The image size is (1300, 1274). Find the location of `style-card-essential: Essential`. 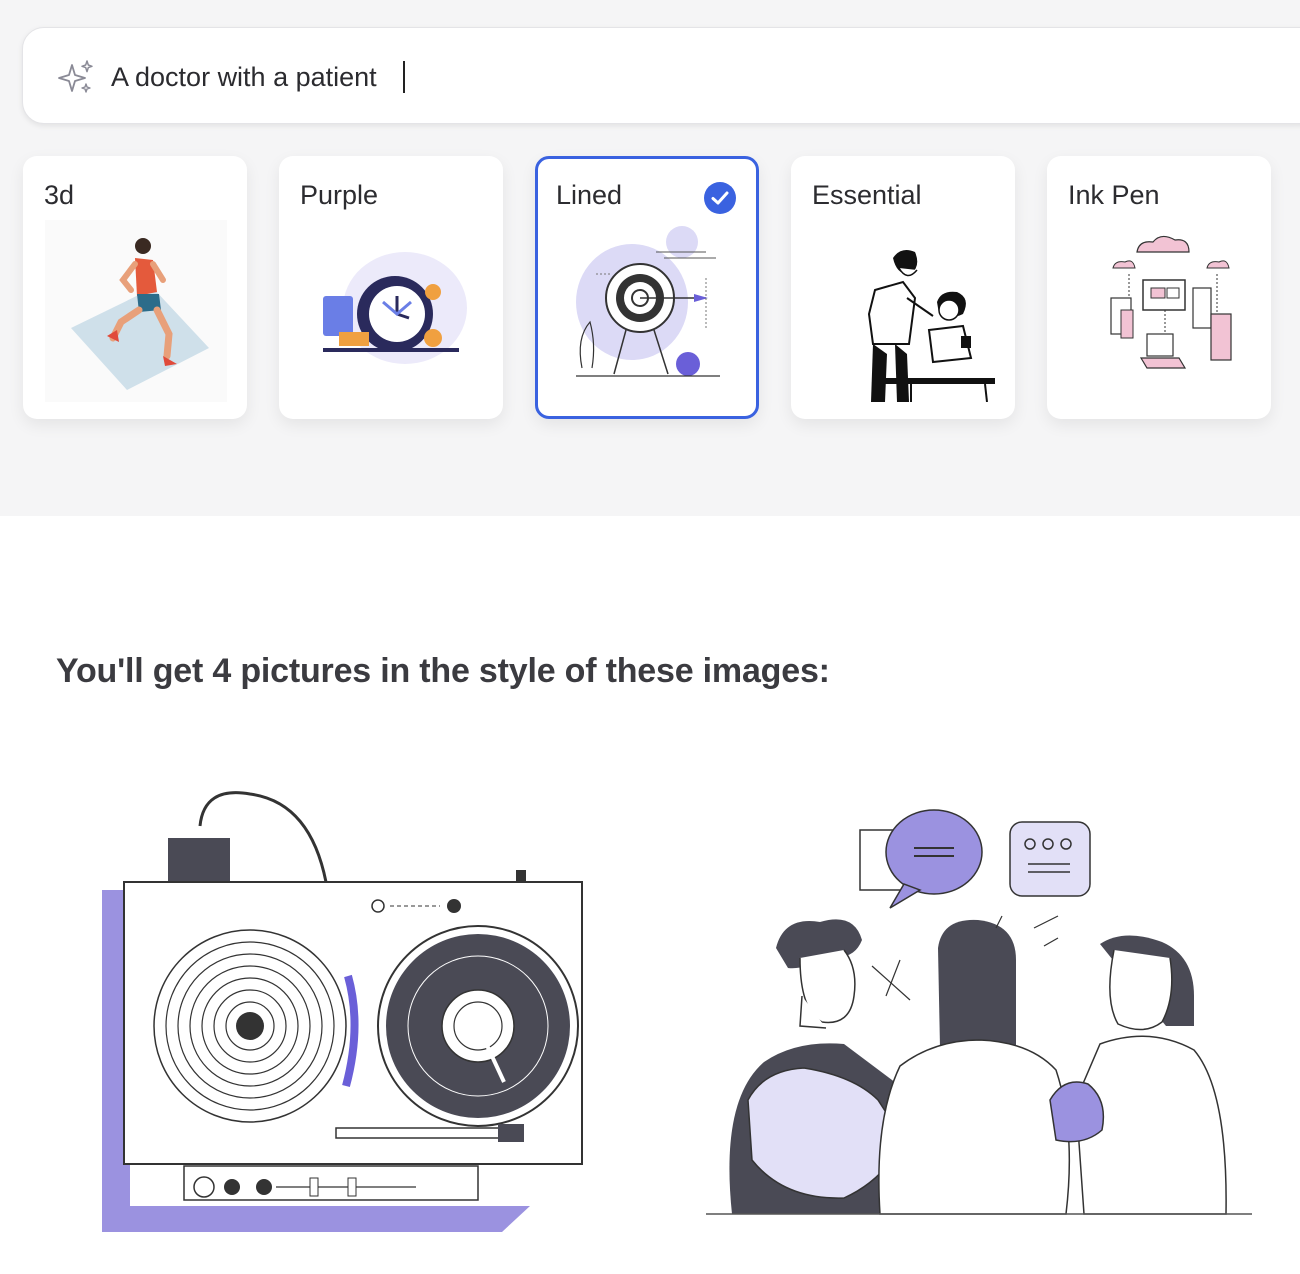

style-card-essential: Essential is located at coordinates (903, 287).